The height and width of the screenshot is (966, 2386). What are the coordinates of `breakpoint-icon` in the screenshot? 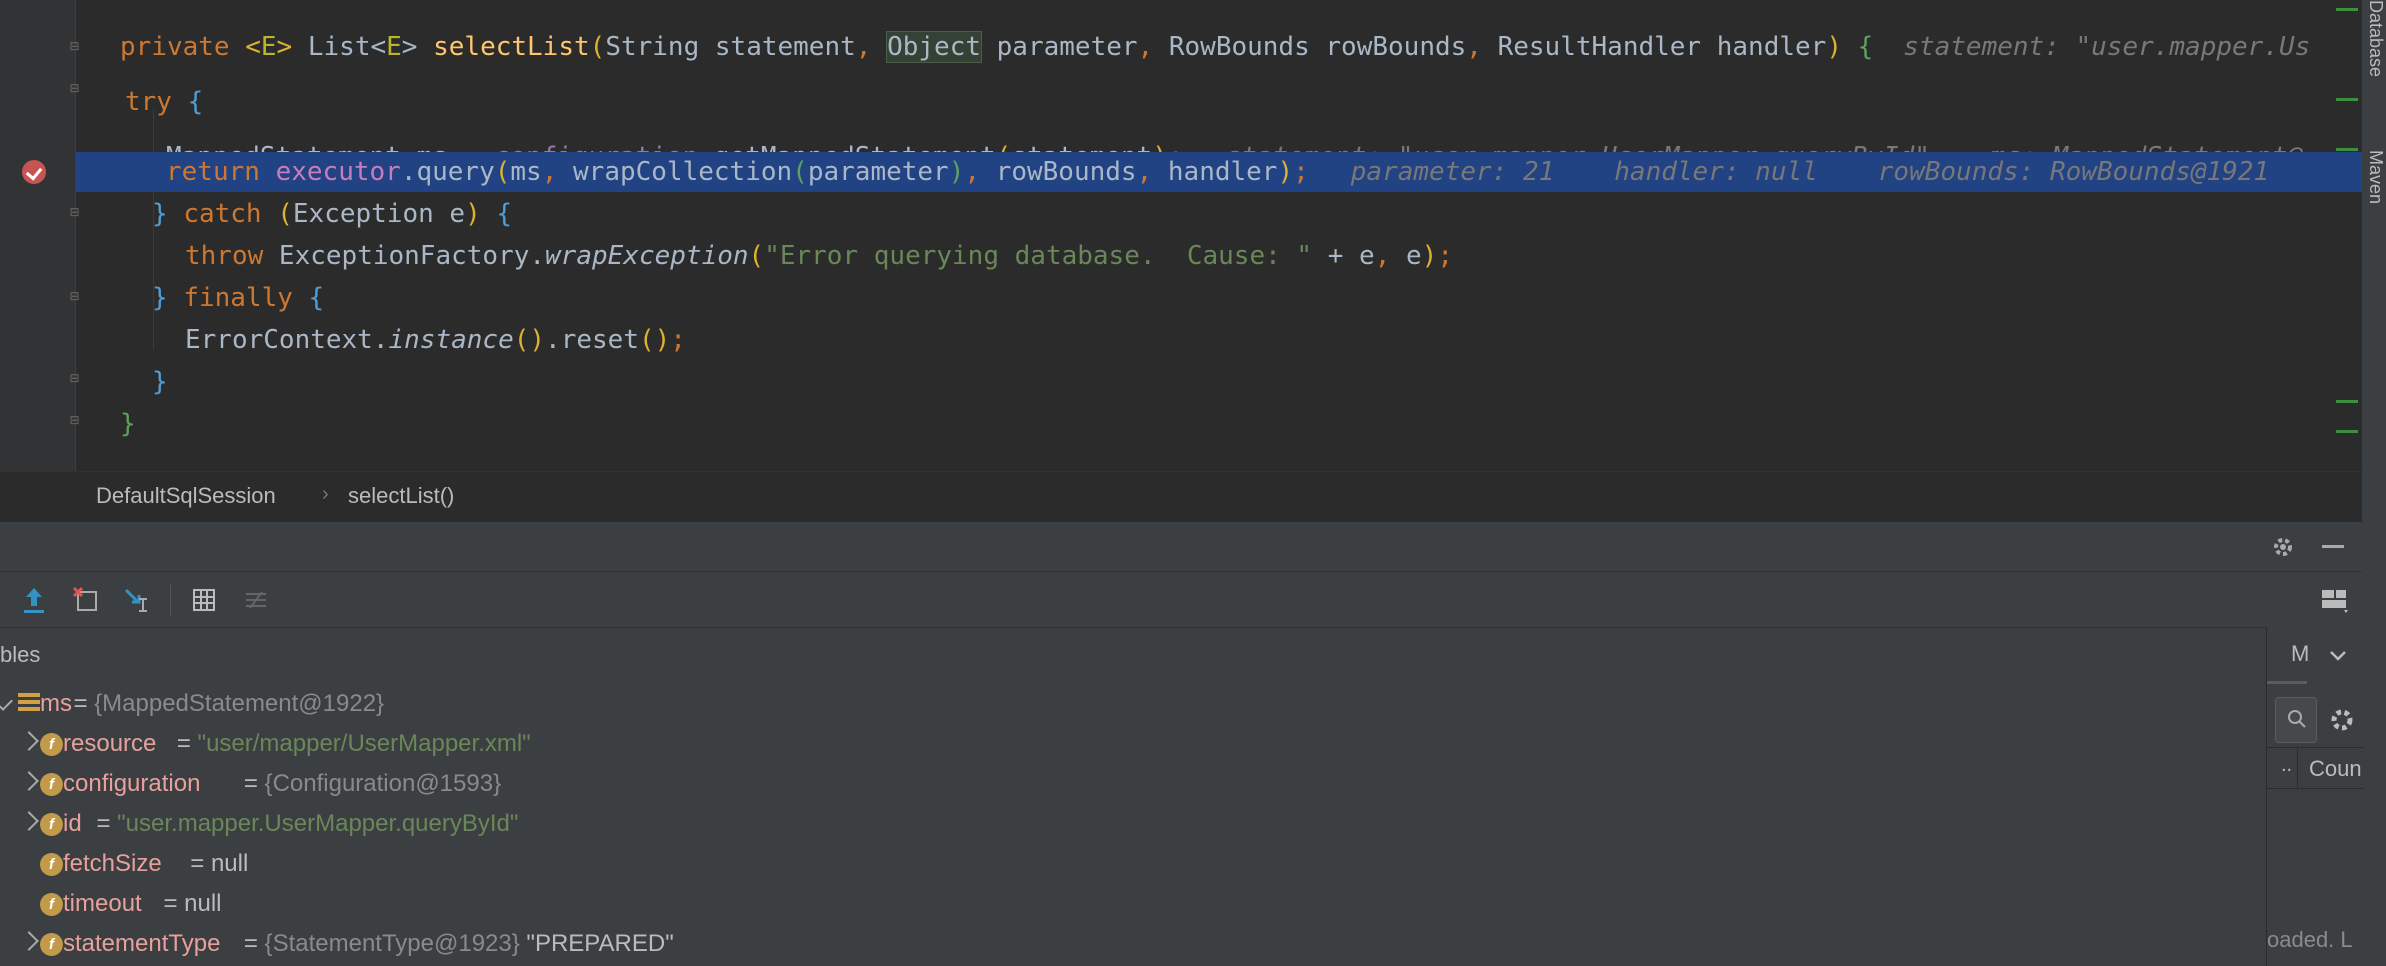 It's located at (34, 172).